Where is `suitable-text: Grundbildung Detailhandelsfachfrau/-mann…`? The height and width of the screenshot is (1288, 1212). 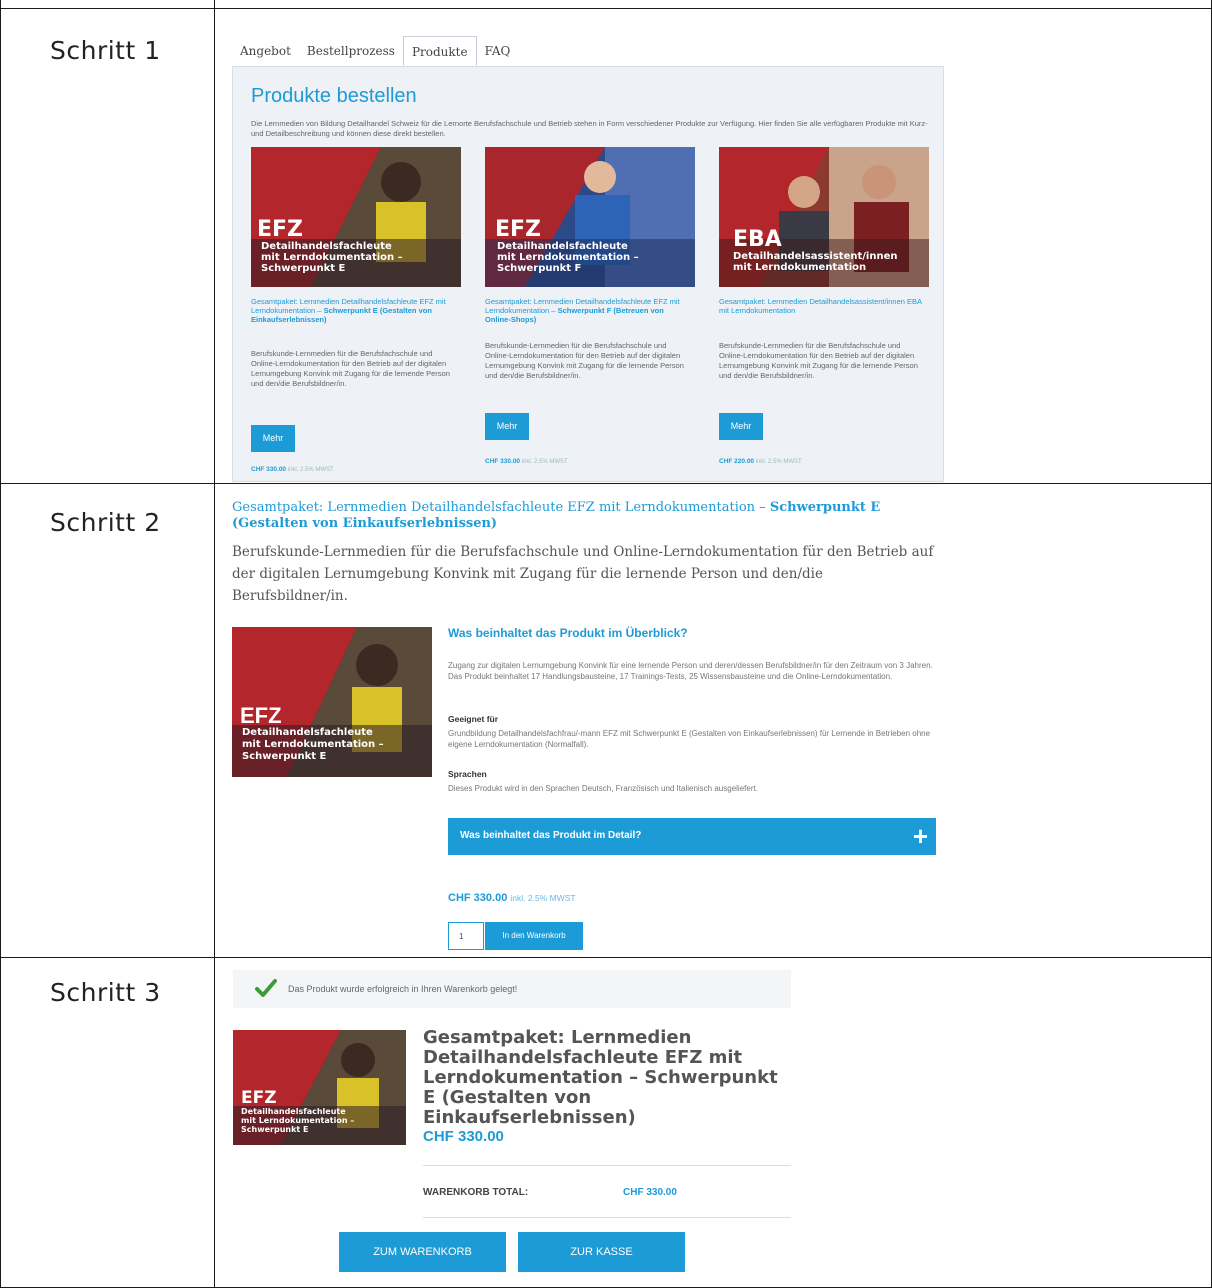 suitable-text: Grundbildung Detailhandelsfachfrau/-mann… is located at coordinates (689, 739).